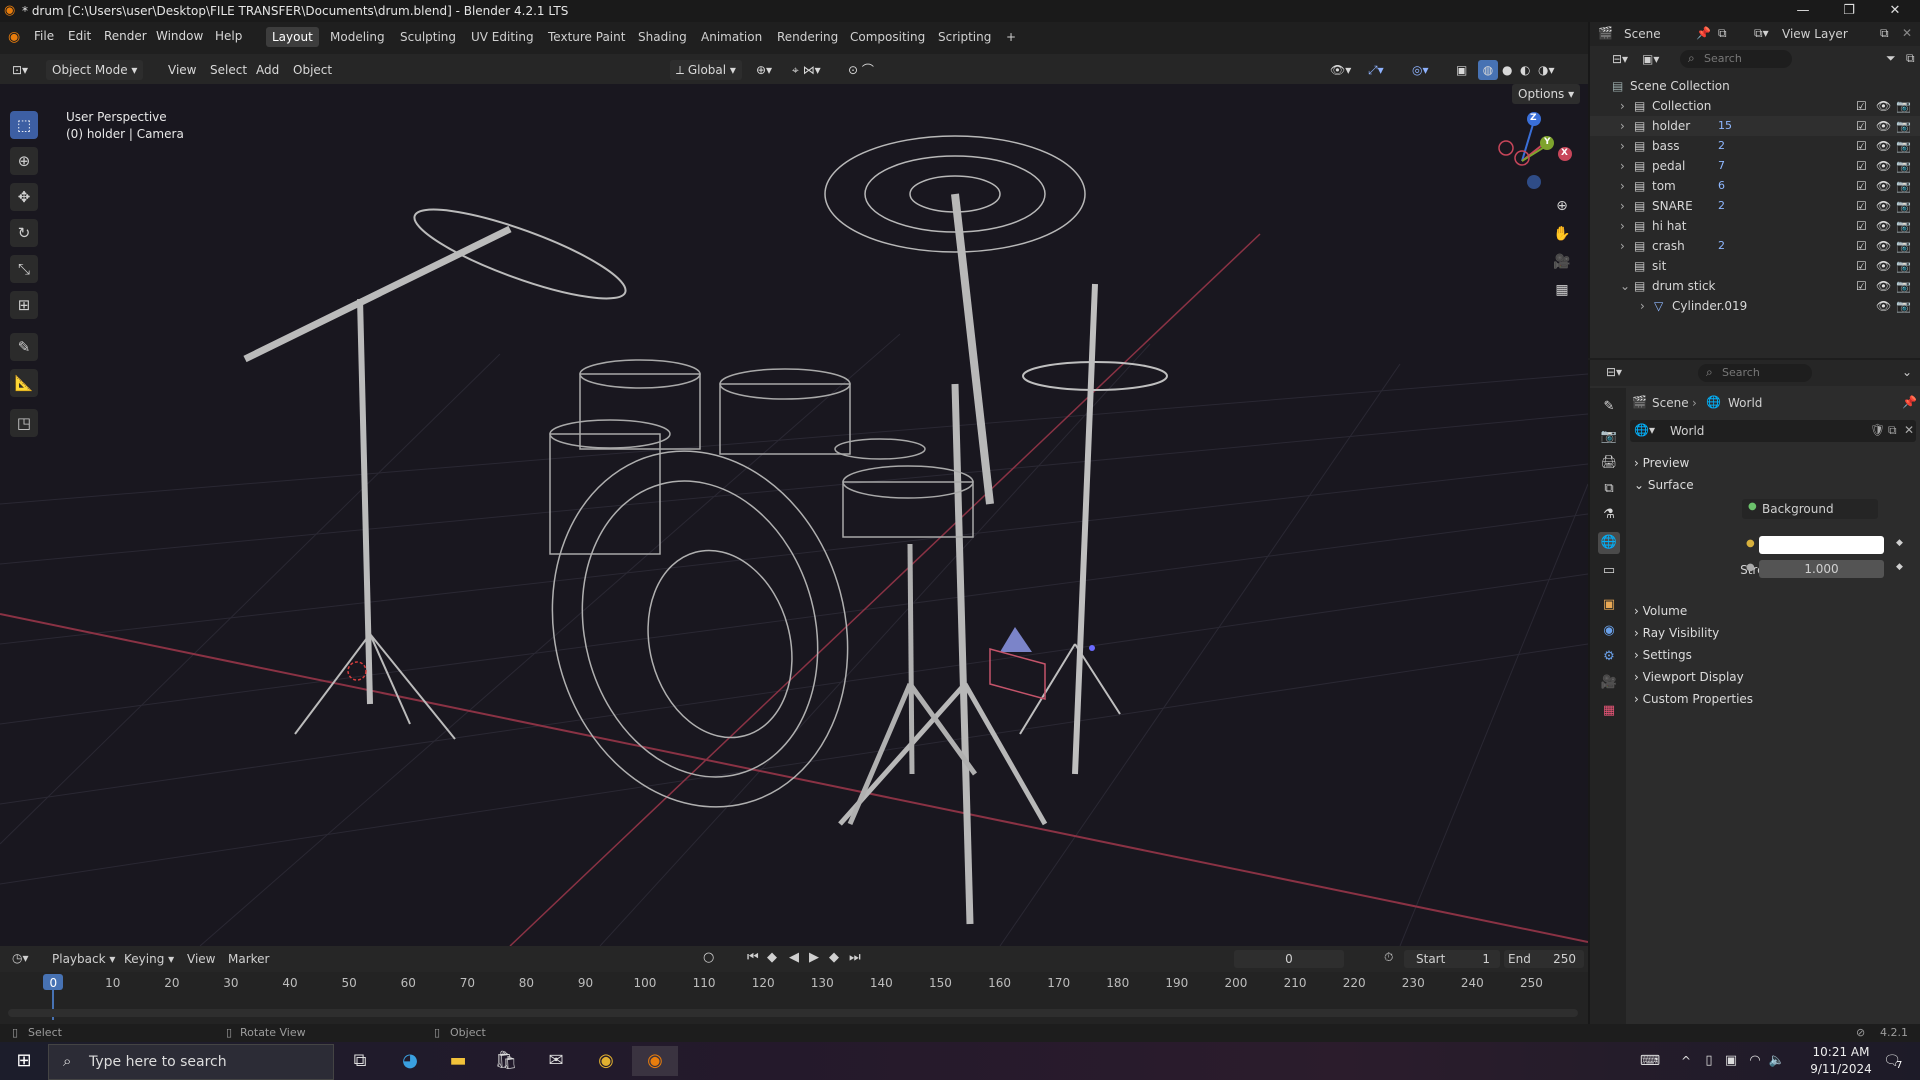  What do you see at coordinates (1909, 402) in the screenshot?
I see `pin-properties-icon: 📌` at bounding box center [1909, 402].